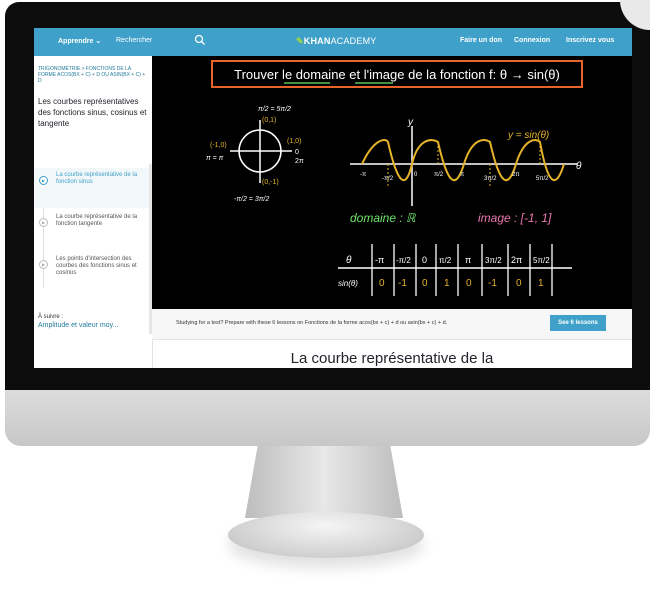  Describe the element at coordinates (439, 175) in the screenshot. I see `tick-half-pi: π/2` at that location.